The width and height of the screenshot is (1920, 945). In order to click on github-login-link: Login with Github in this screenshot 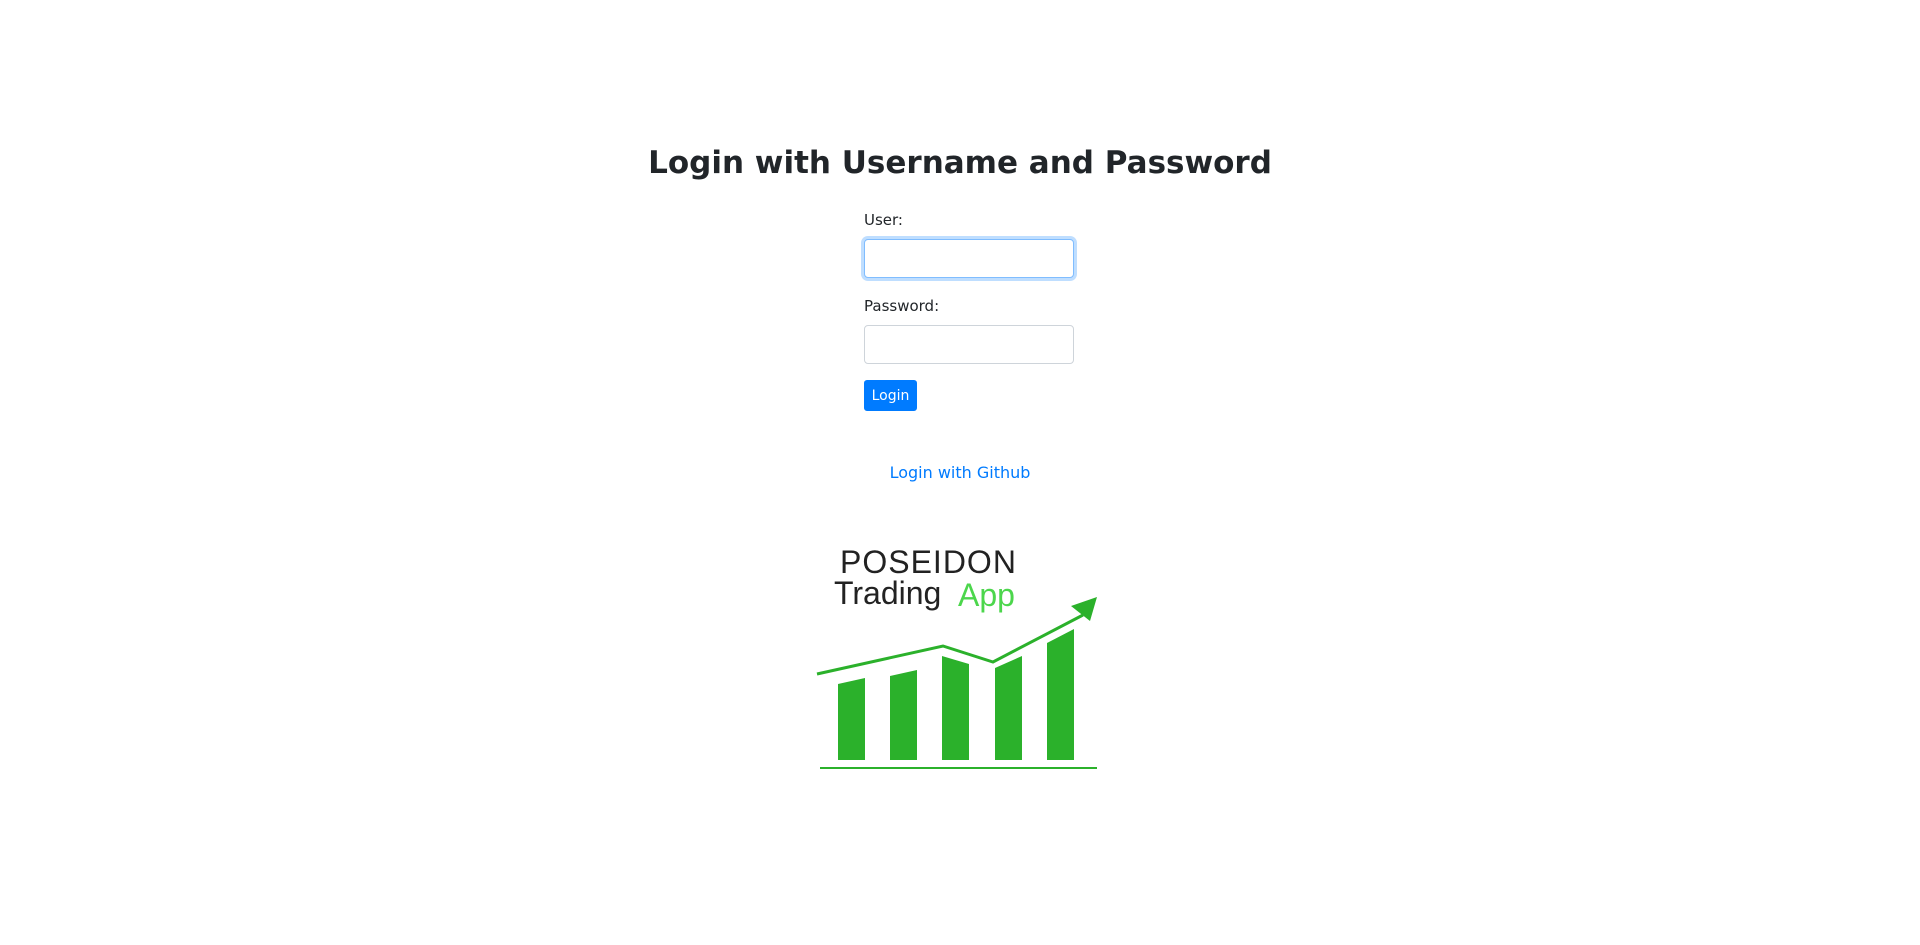, I will do `click(960, 472)`.